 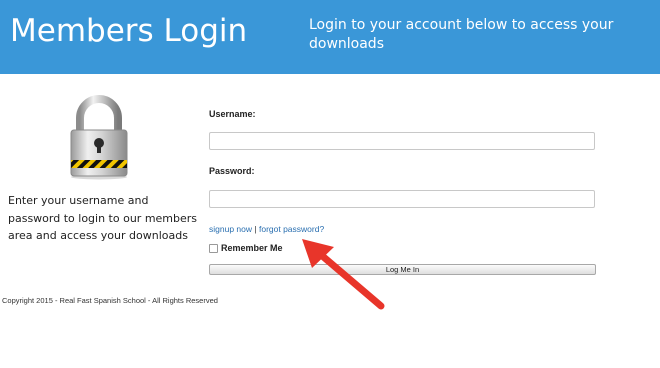 What do you see at coordinates (129, 31) in the screenshot?
I see `page-title: Members Login` at bounding box center [129, 31].